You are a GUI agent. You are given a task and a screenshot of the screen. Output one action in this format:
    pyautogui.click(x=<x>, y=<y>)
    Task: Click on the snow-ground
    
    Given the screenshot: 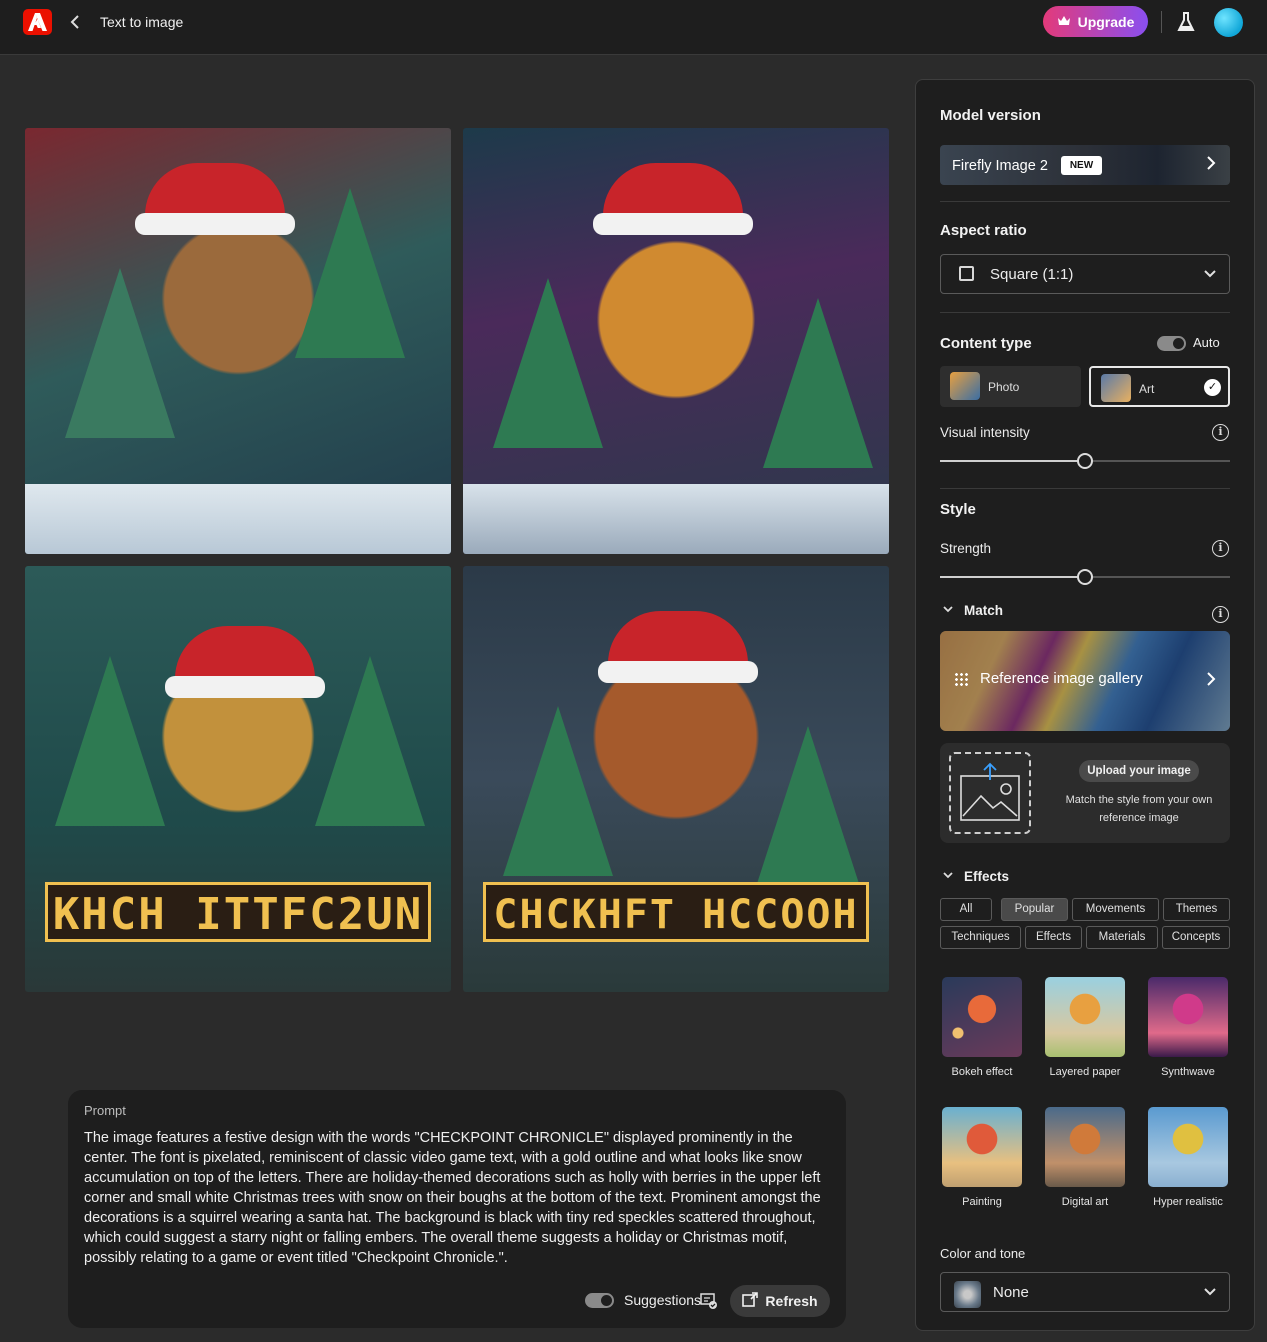 What is the action you would take?
    pyautogui.click(x=676, y=519)
    